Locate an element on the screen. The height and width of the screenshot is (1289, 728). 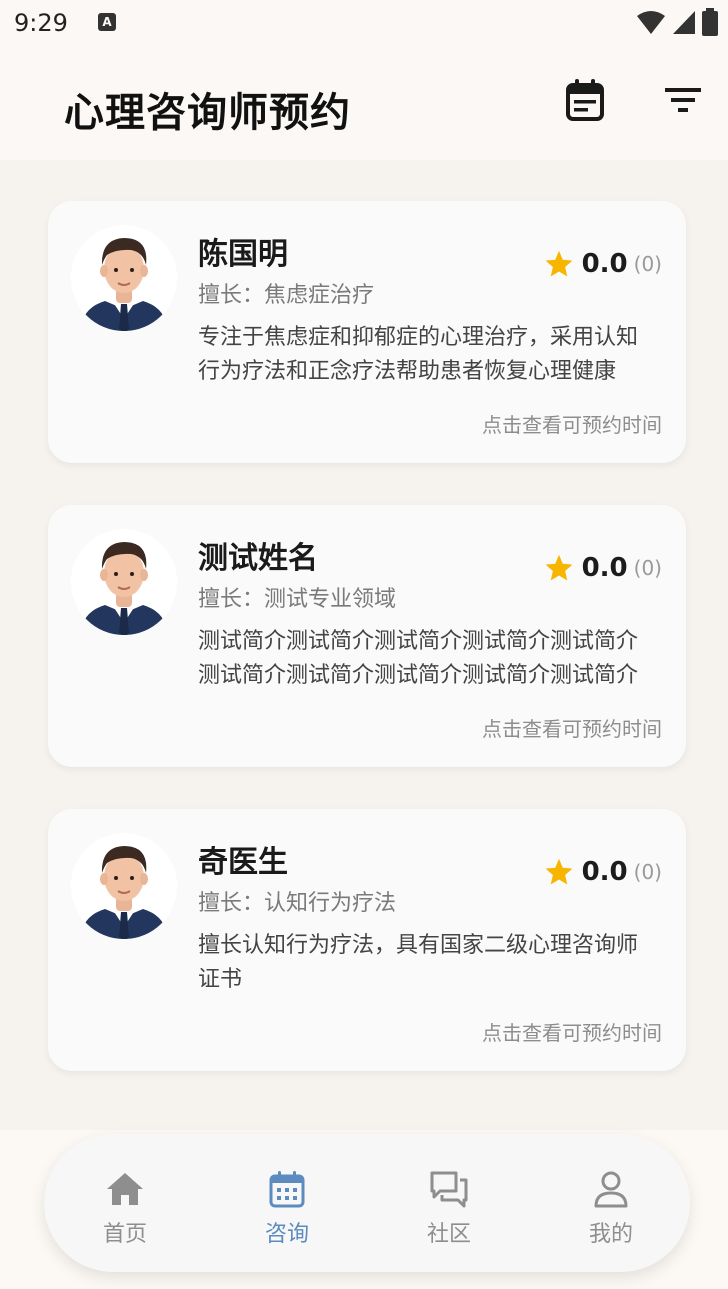
calendar-button is located at coordinates (585, 100).